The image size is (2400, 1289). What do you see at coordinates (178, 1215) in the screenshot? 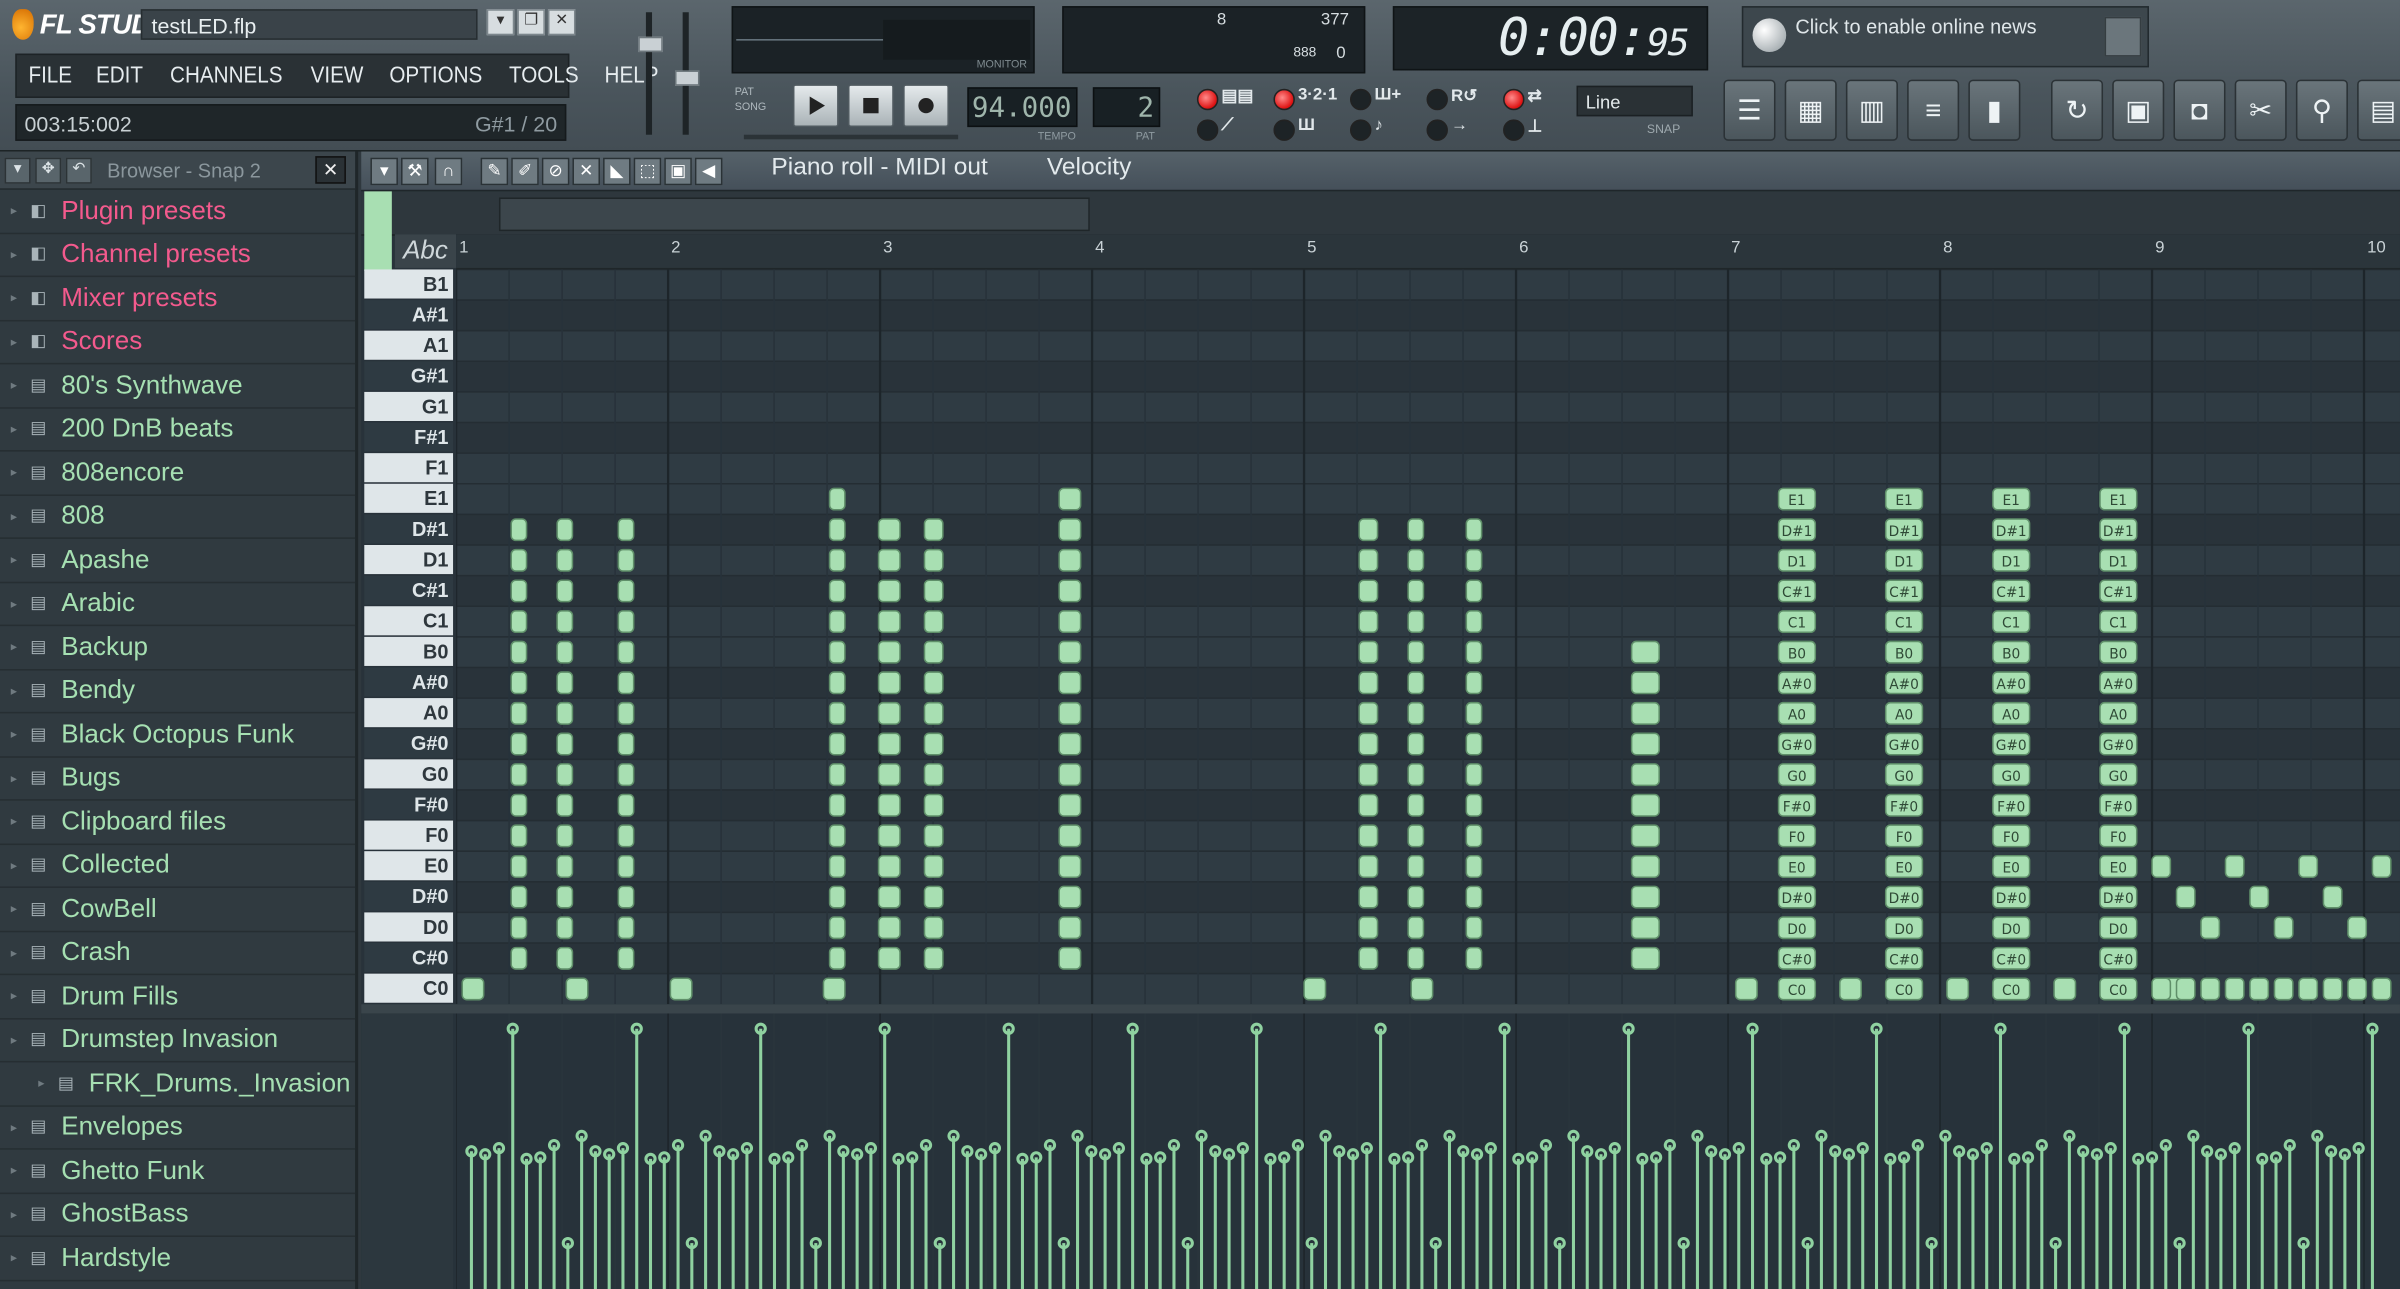
I see `browser-item: ▸ ▤ GhostBass` at bounding box center [178, 1215].